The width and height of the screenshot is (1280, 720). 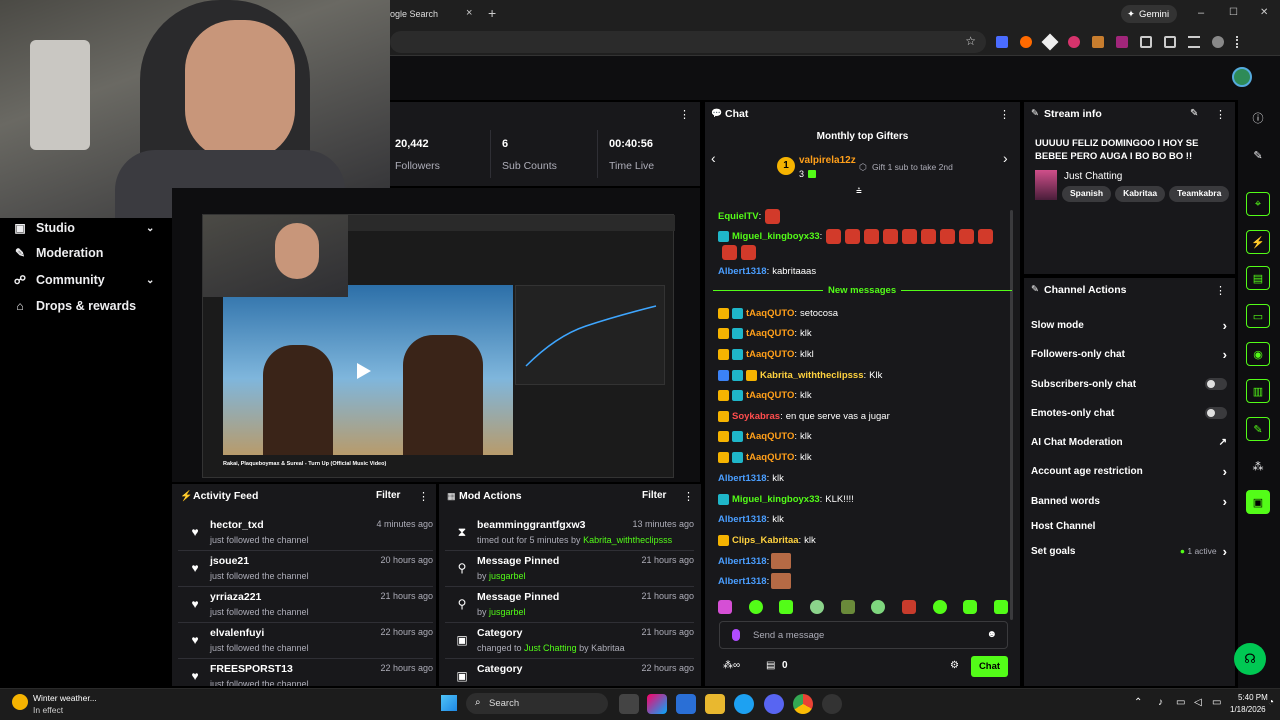 I want to click on chat-message: Miguel_kingboyx33: KLK!!!!, so click(x=786, y=499).